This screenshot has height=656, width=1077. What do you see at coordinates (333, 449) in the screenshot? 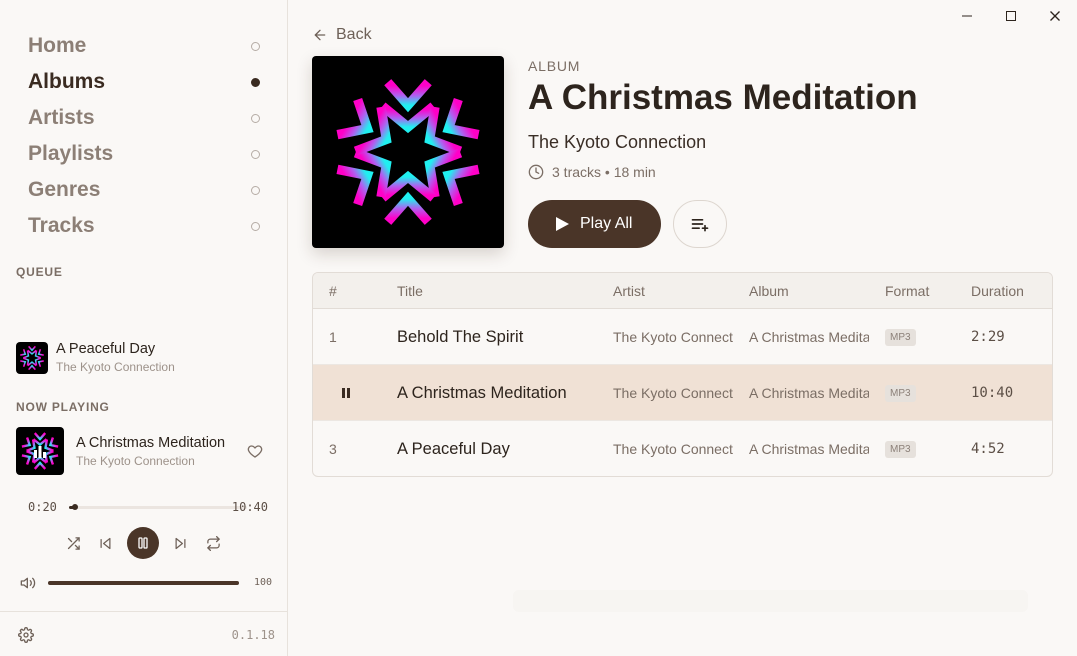
I see `track-number: 3` at bounding box center [333, 449].